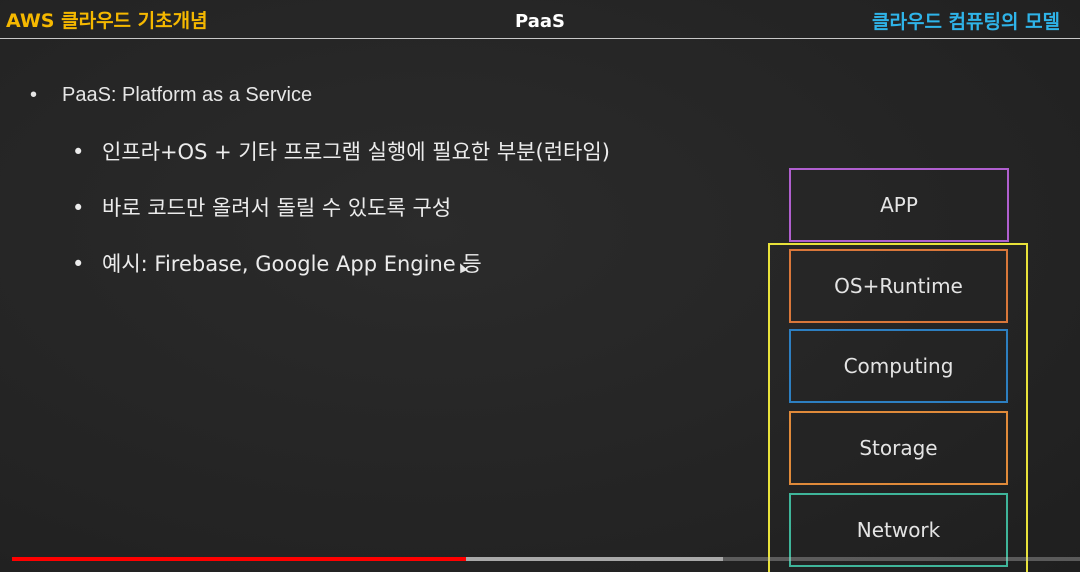 The image size is (1080, 572). What do you see at coordinates (356, 152) in the screenshot?
I see `sub-bullet-text: 인프라+OS + 기타 프로그램 실행에 필요한 부분(런타임)` at bounding box center [356, 152].